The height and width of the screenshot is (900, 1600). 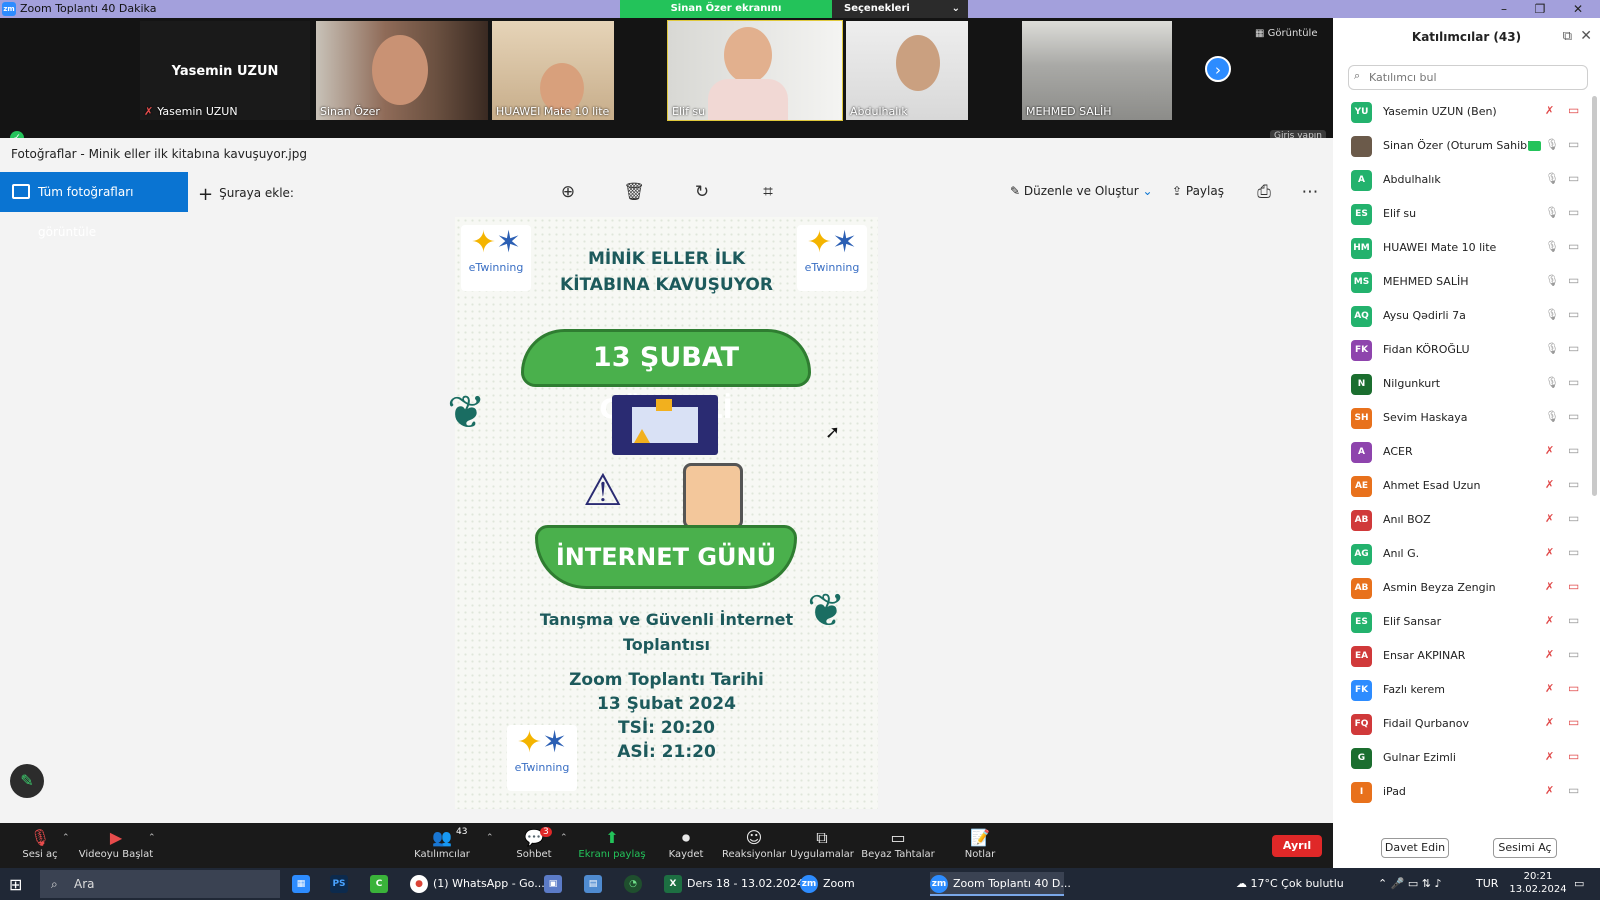 What do you see at coordinates (1579, 883) in the screenshot?
I see `notifications-icon: ▭` at bounding box center [1579, 883].